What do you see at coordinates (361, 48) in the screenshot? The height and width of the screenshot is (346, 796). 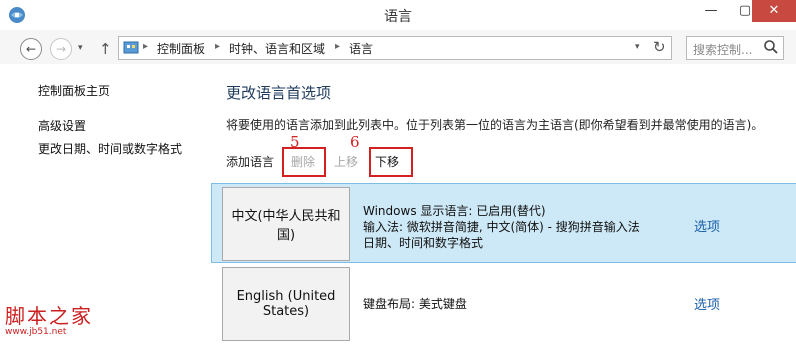 I see `breadcrumb-language: 语言` at bounding box center [361, 48].